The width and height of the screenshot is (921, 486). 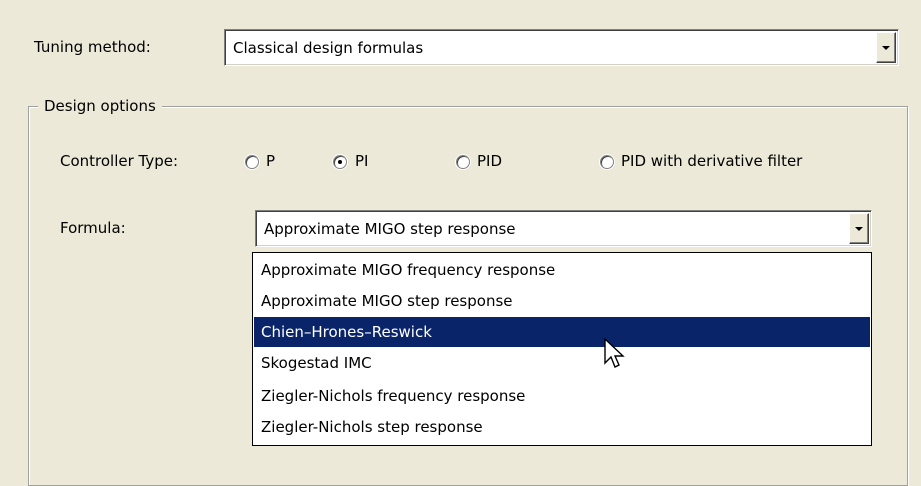 What do you see at coordinates (390, 228) in the screenshot?
I see `formula-value: Approximate MIGO step response` at bounding box center [390, 228].